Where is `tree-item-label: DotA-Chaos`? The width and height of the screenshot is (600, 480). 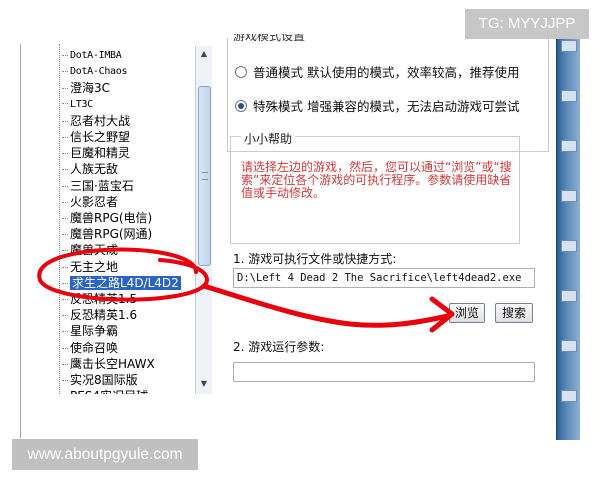
tree-item-label: DotA-Chaos is located at coordinates (99, 72).